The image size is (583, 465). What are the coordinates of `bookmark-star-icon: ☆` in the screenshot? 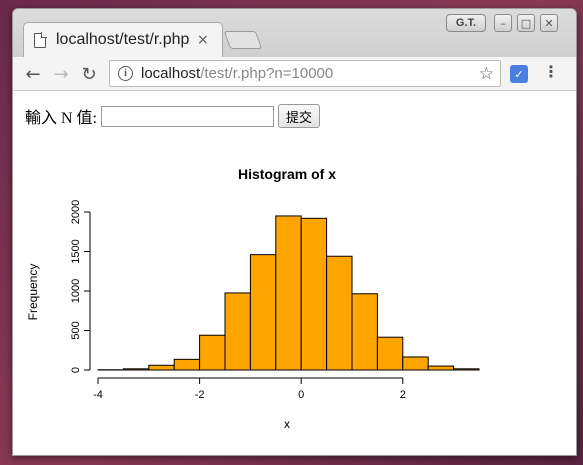 It's located at (486, 74).